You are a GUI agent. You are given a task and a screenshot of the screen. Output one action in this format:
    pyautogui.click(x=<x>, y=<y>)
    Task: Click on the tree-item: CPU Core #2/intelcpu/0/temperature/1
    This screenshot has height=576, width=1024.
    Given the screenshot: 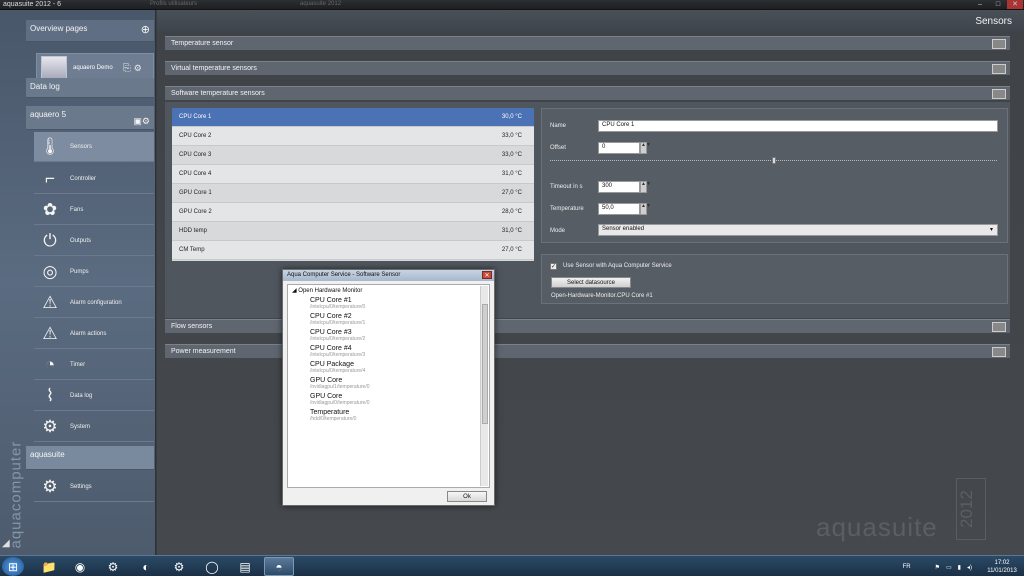 What is the action you would take?
    pyautogui.click(x=388, y=320)
    